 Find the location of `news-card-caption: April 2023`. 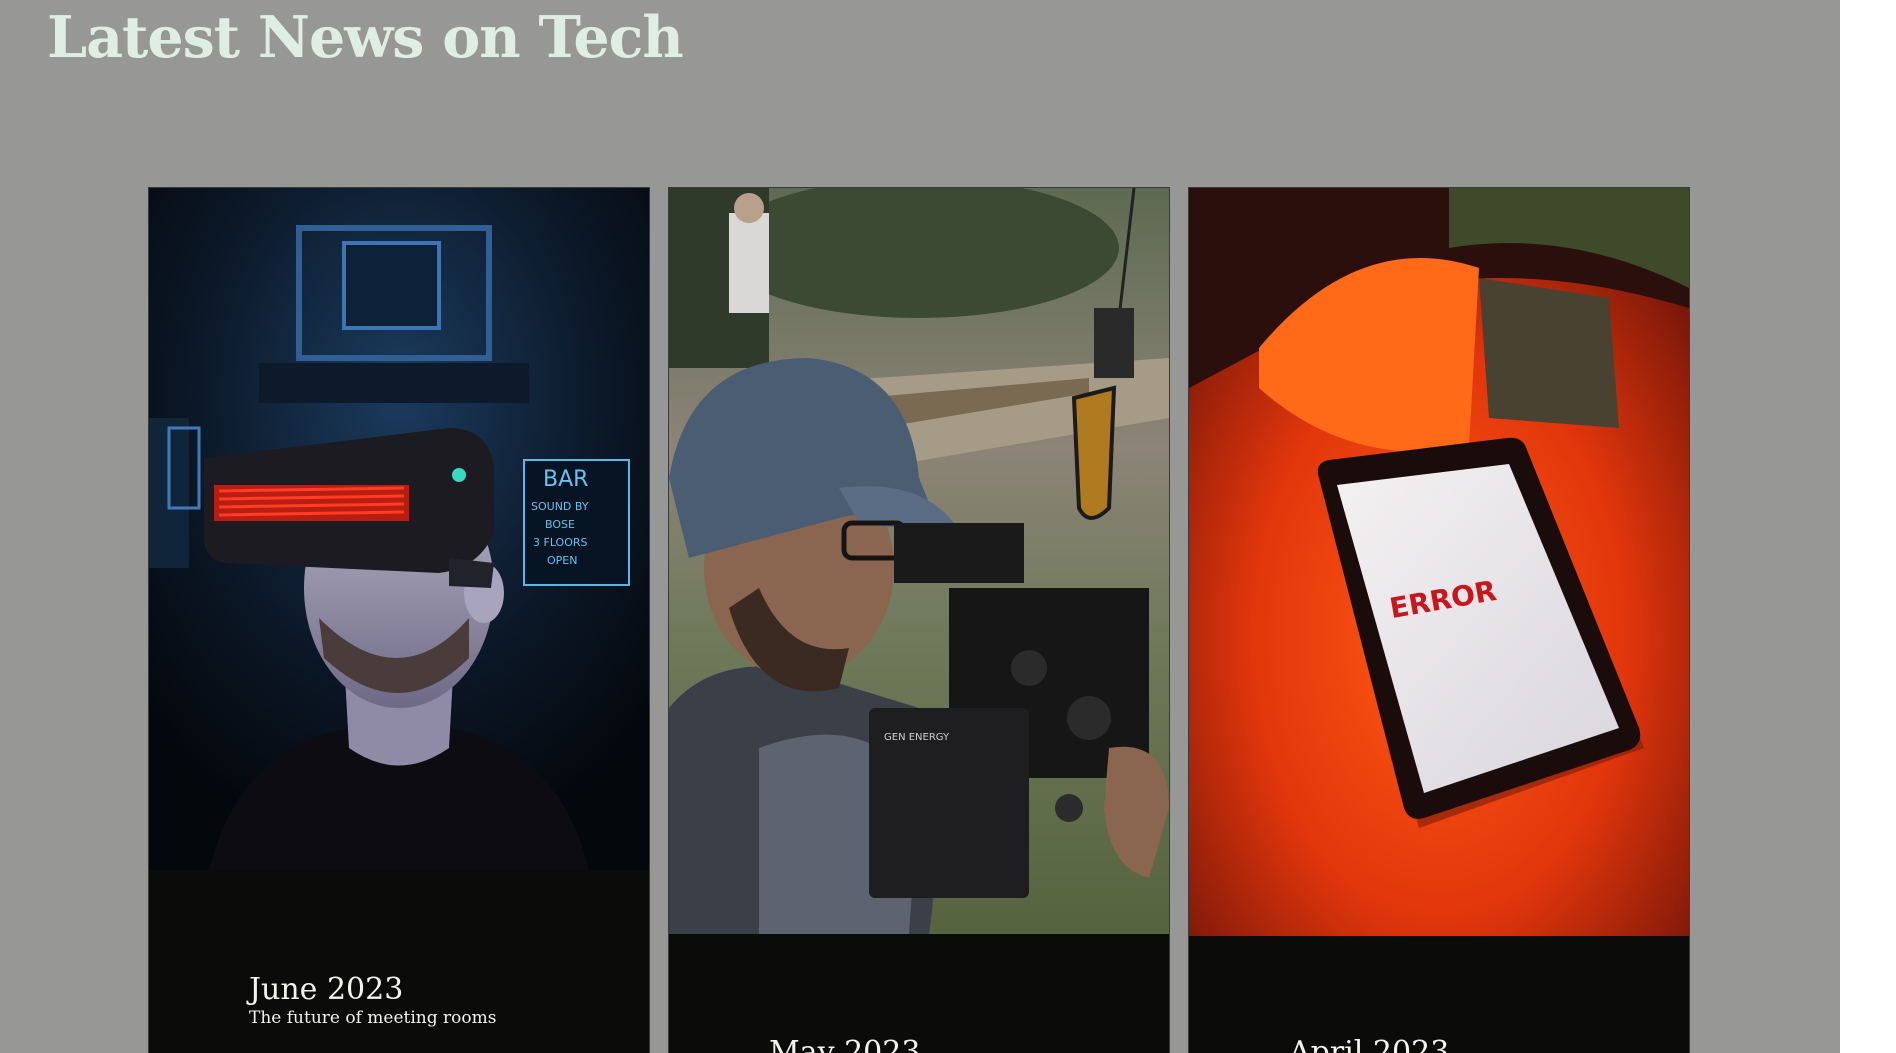

news-card-caption: April 2023 is located at coordinates (1369, 1044).